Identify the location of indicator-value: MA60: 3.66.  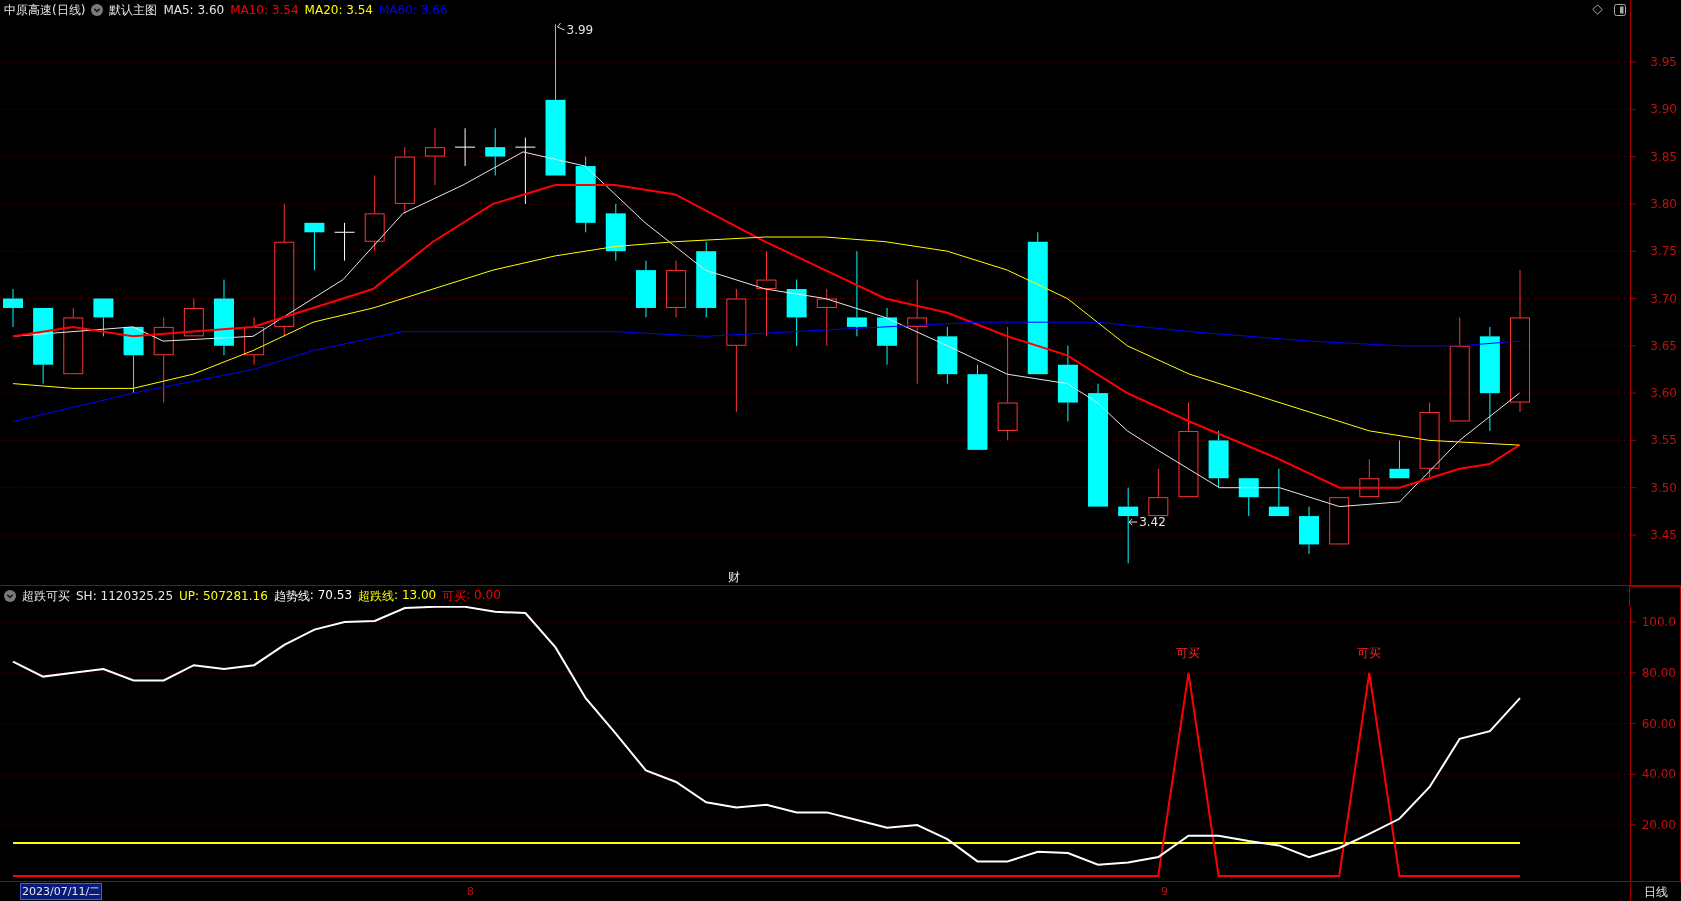
(413, 10).